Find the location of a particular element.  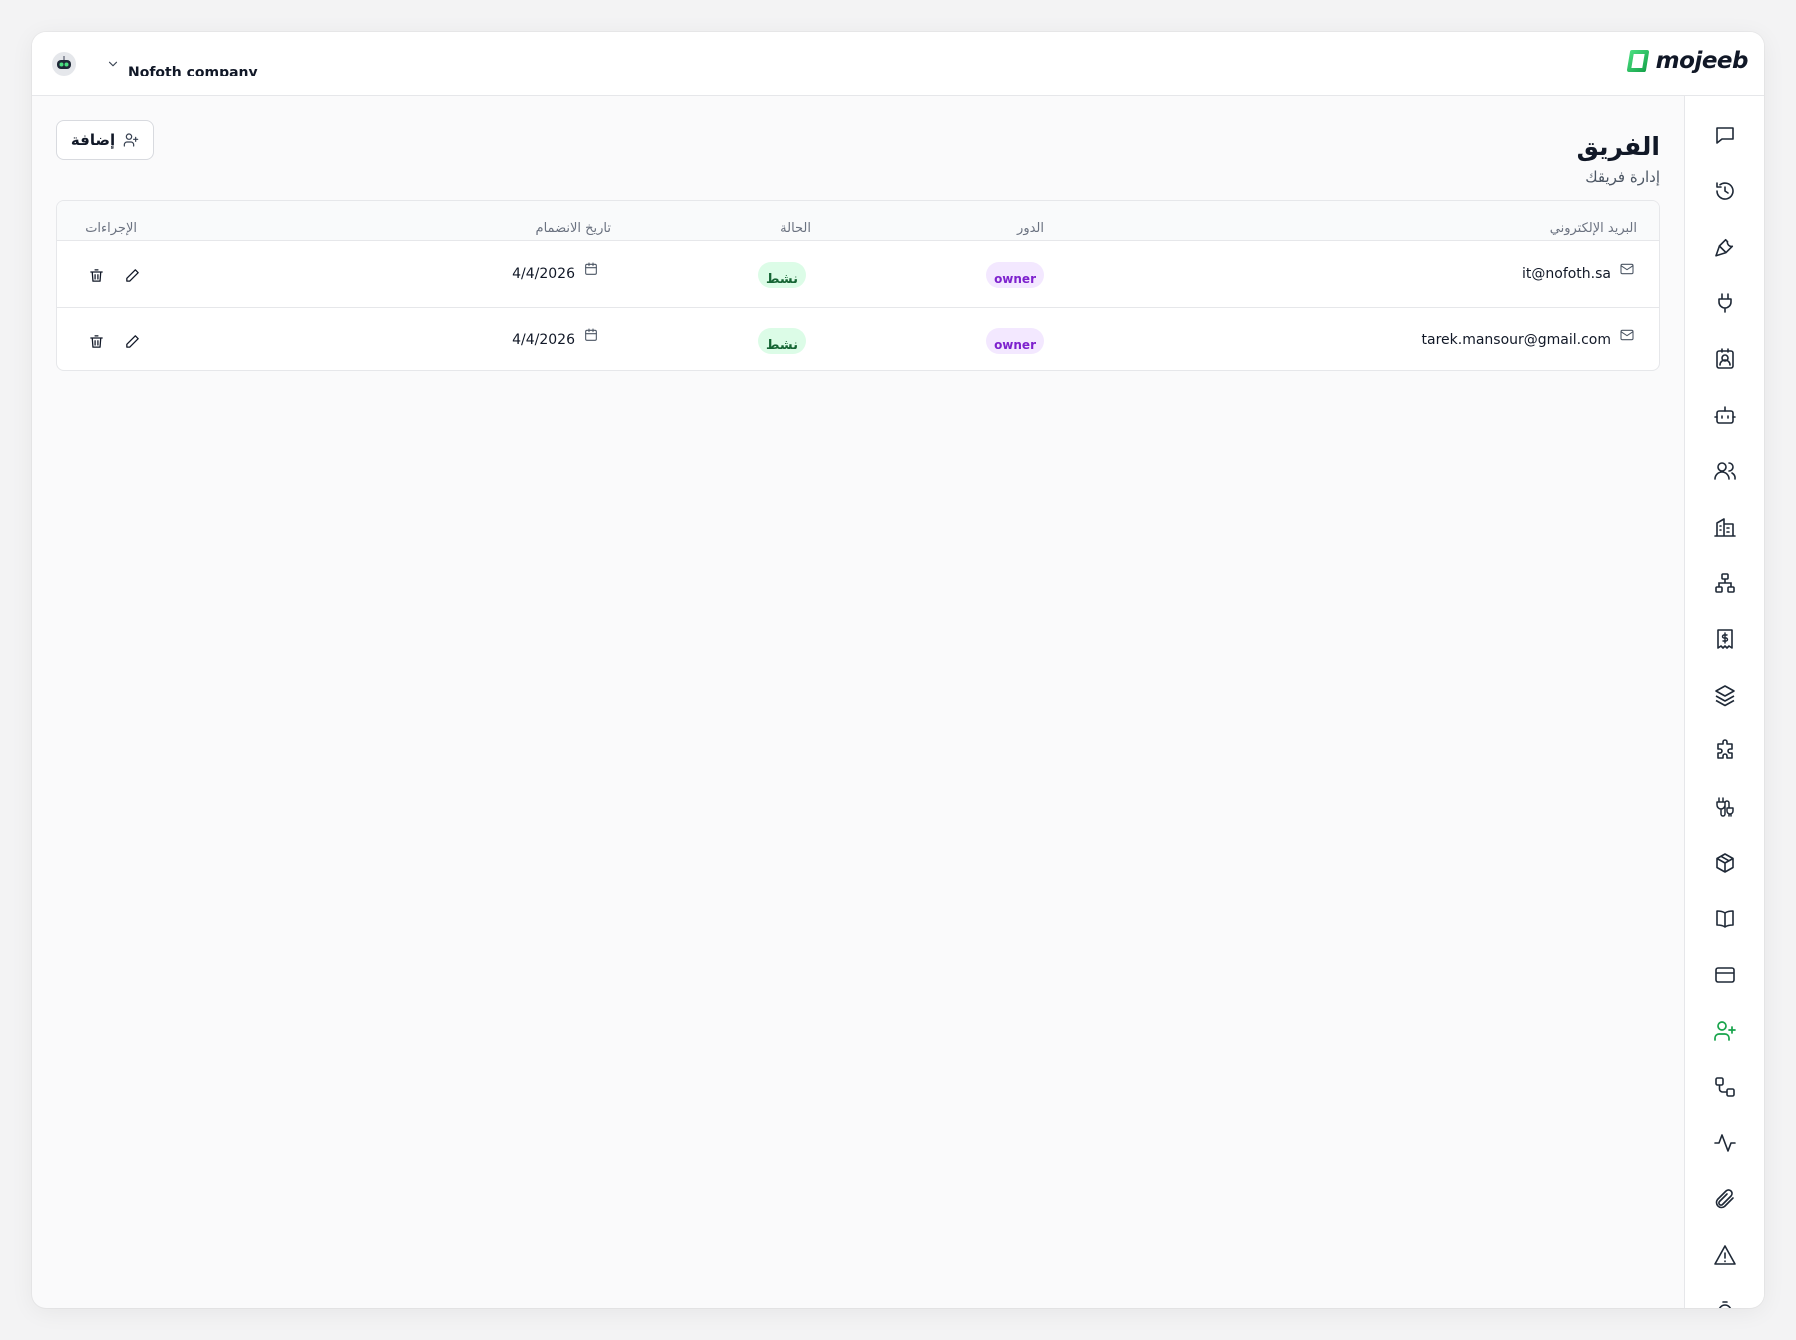

add-member-button: إضافة is located at coordinates (105, 140).